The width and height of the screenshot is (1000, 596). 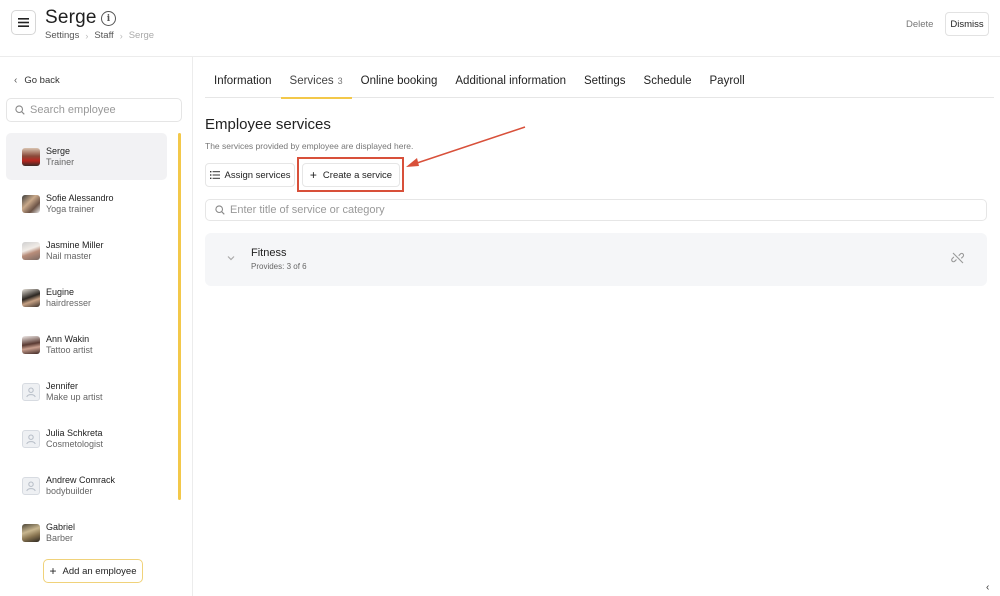 I want to click on list-icon, so click(x=214, y=175).